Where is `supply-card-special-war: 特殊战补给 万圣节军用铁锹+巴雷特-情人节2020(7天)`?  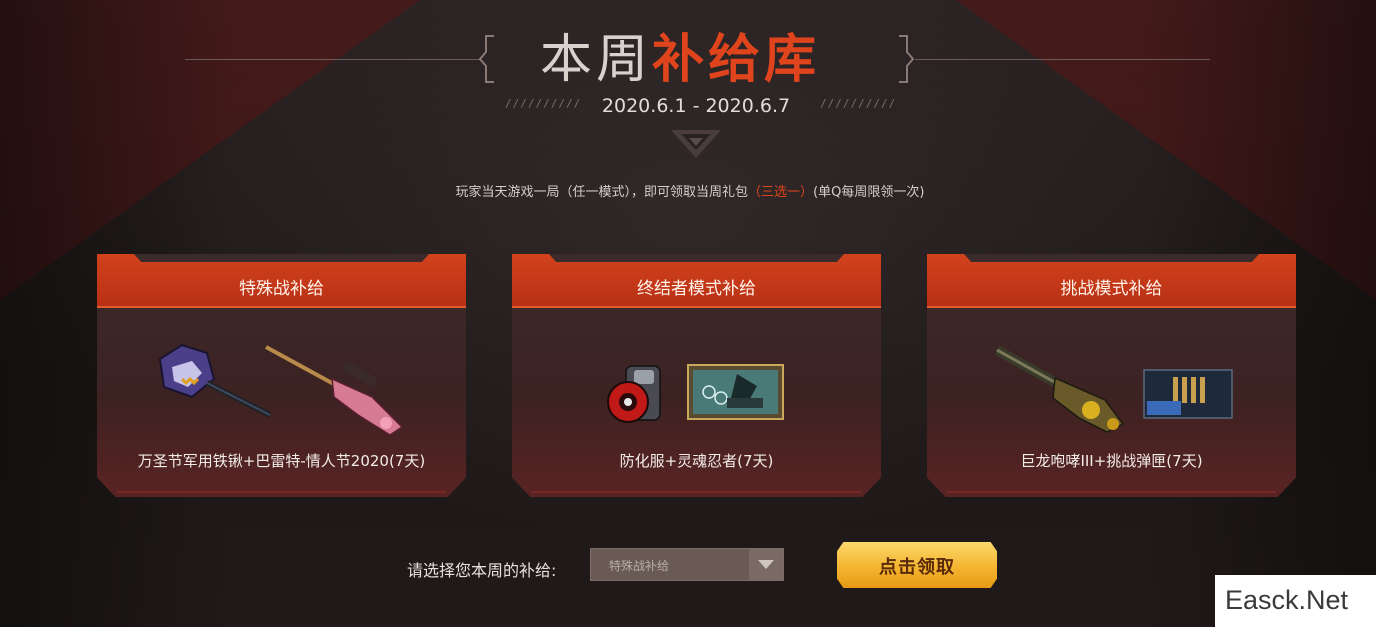
supply-card-special-war: 特殊战补给 万圣节军用铁锹+巴雷特-情人节2020(7天) is located at coordinates (281, 375).